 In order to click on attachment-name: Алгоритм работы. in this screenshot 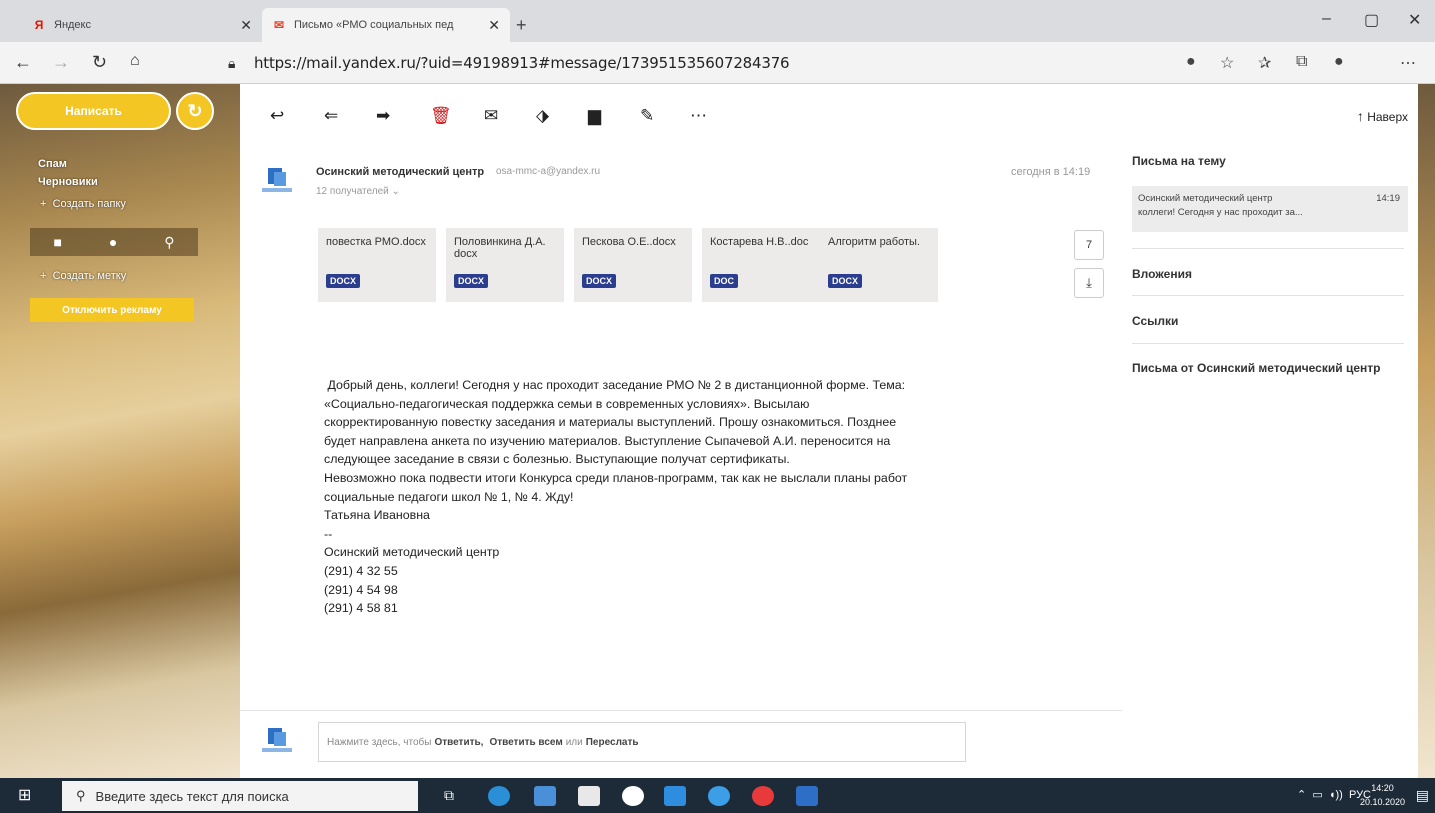, I will do `click(874, 242)`.